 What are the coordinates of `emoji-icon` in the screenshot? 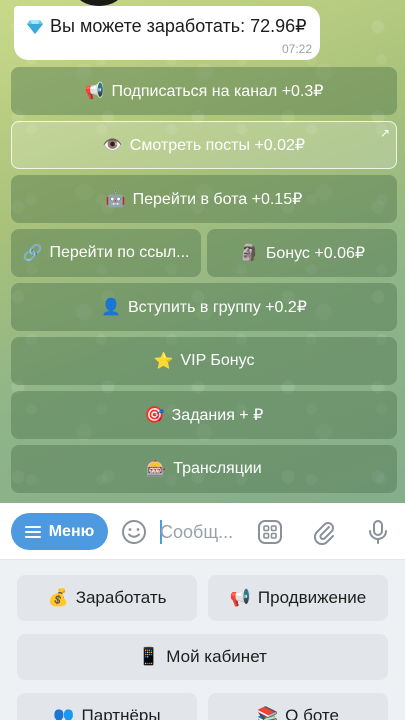 It's located at (134, 532).